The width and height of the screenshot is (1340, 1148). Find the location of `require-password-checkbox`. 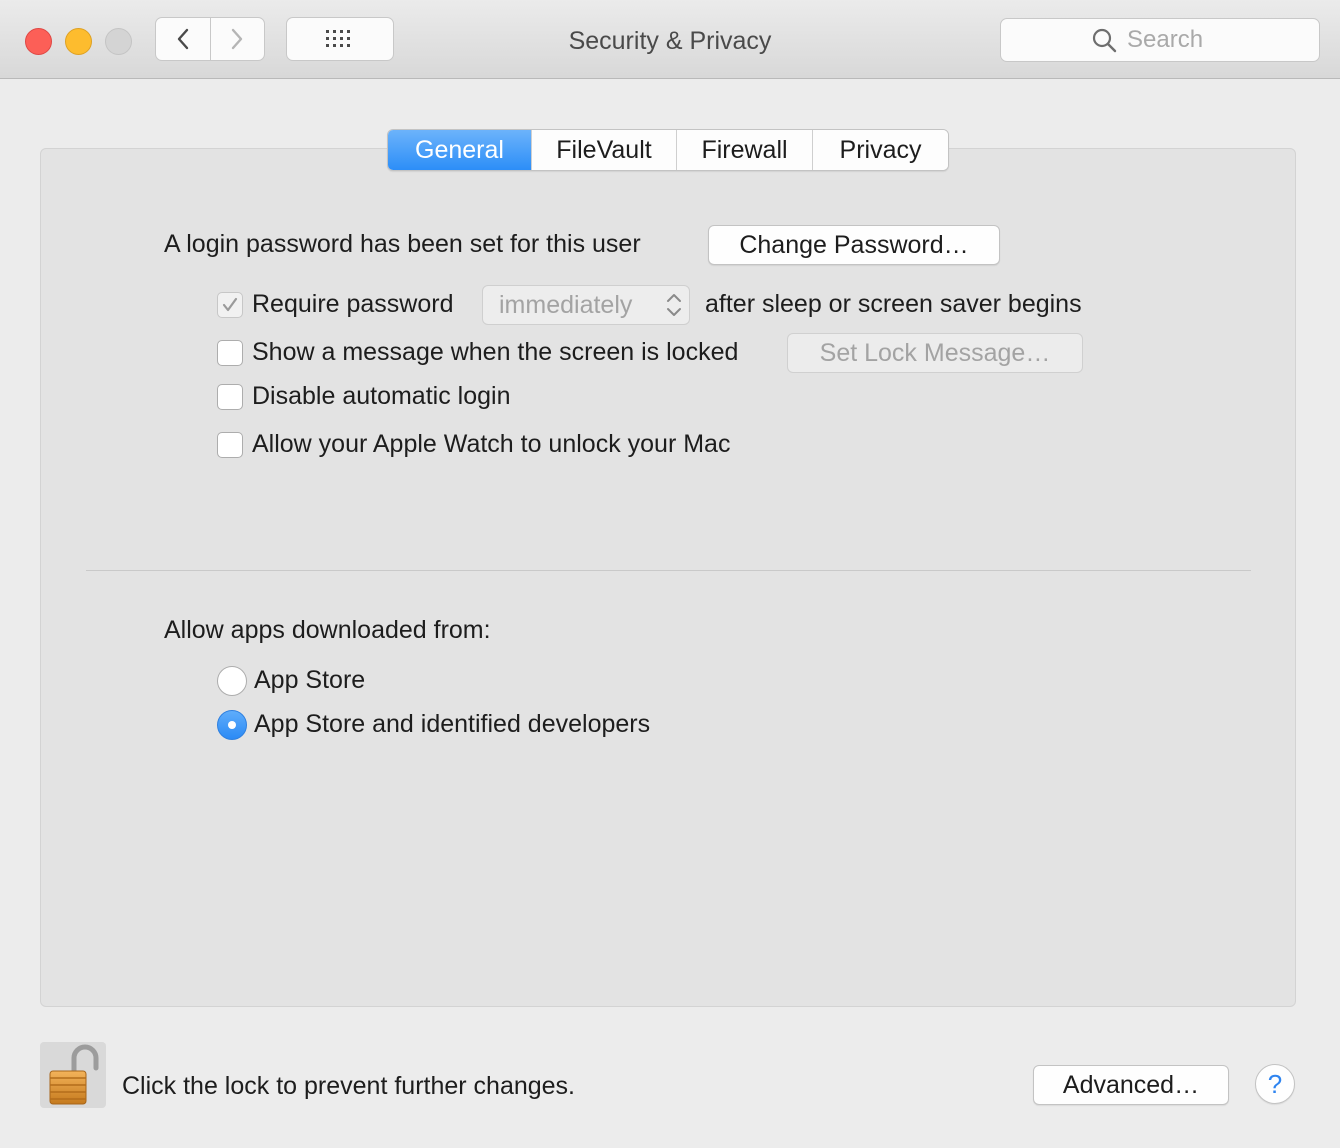

require-password-checkbox is located at coordinates (230, 305).